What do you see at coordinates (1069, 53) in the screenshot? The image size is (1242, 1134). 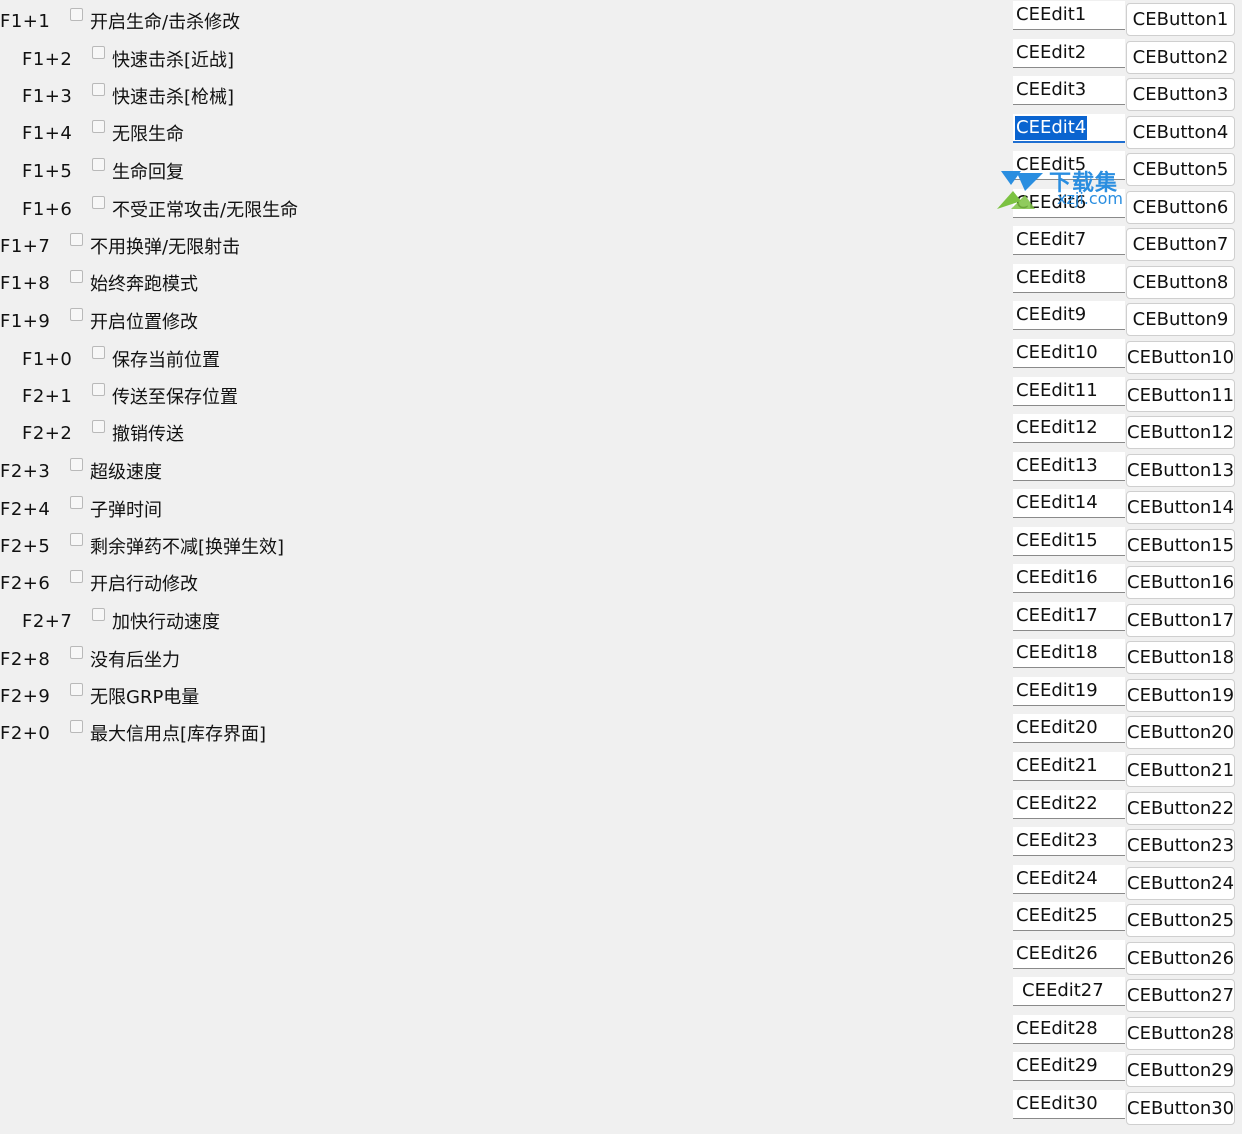 I see `ce-edit-field: CEEdit2` at bounding box center [1069, 53].